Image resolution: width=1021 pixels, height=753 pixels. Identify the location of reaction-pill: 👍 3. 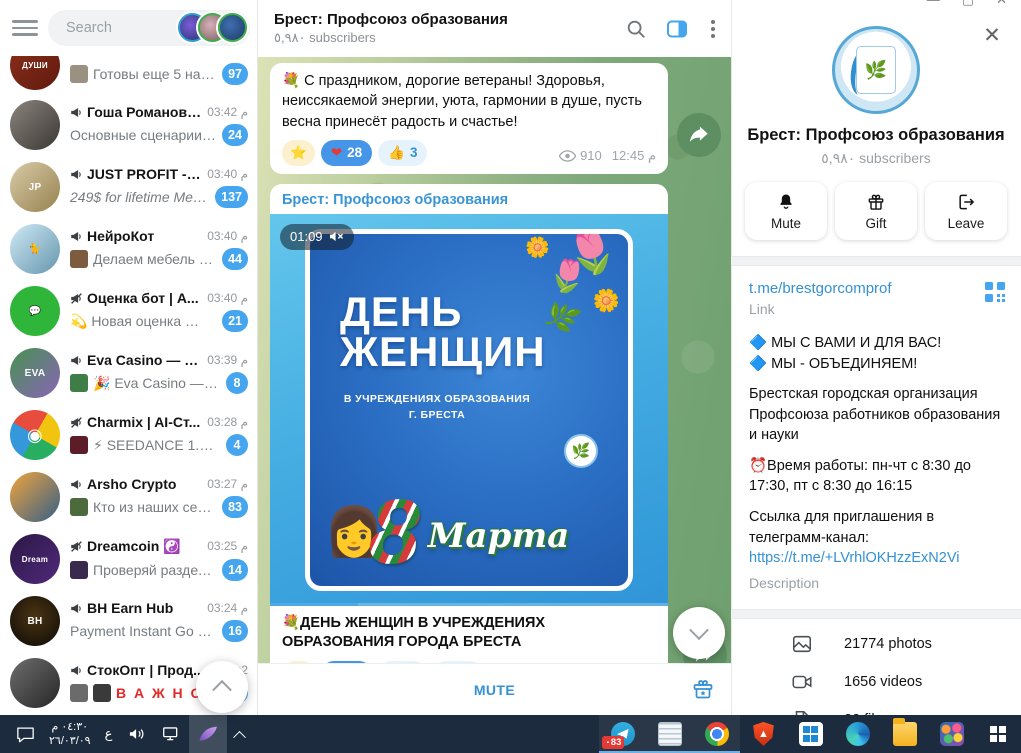
(403, 152).